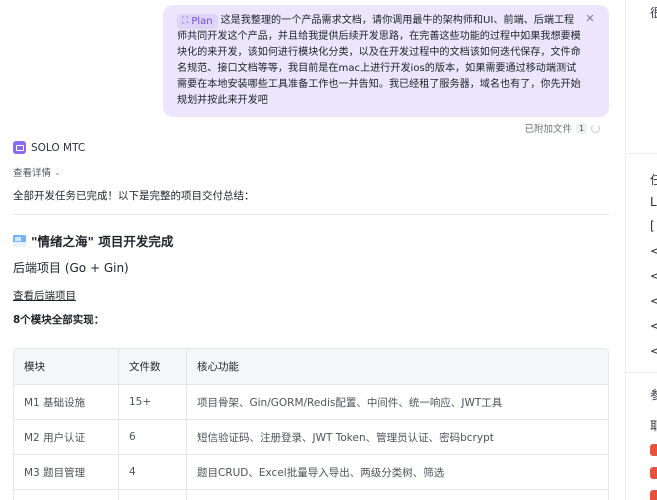 This screenshot has width=657, height=500. I want to click on cell-features: 短信验证码、注册登录、JWT Token、管理员认证、密码bcrypt, so click(345, 437).